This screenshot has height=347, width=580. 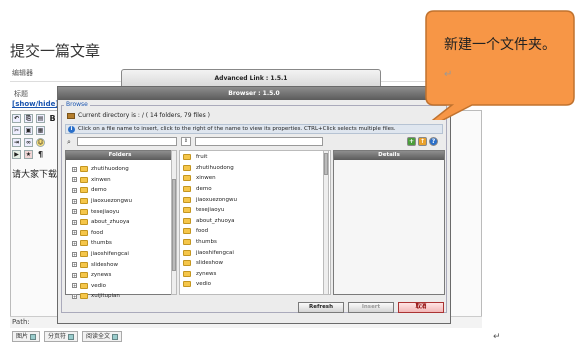 What do you see at coordinates (34, 173) in the screenshot?
I see `editor-content: 请大家下载` at bounding box center [34, 173].